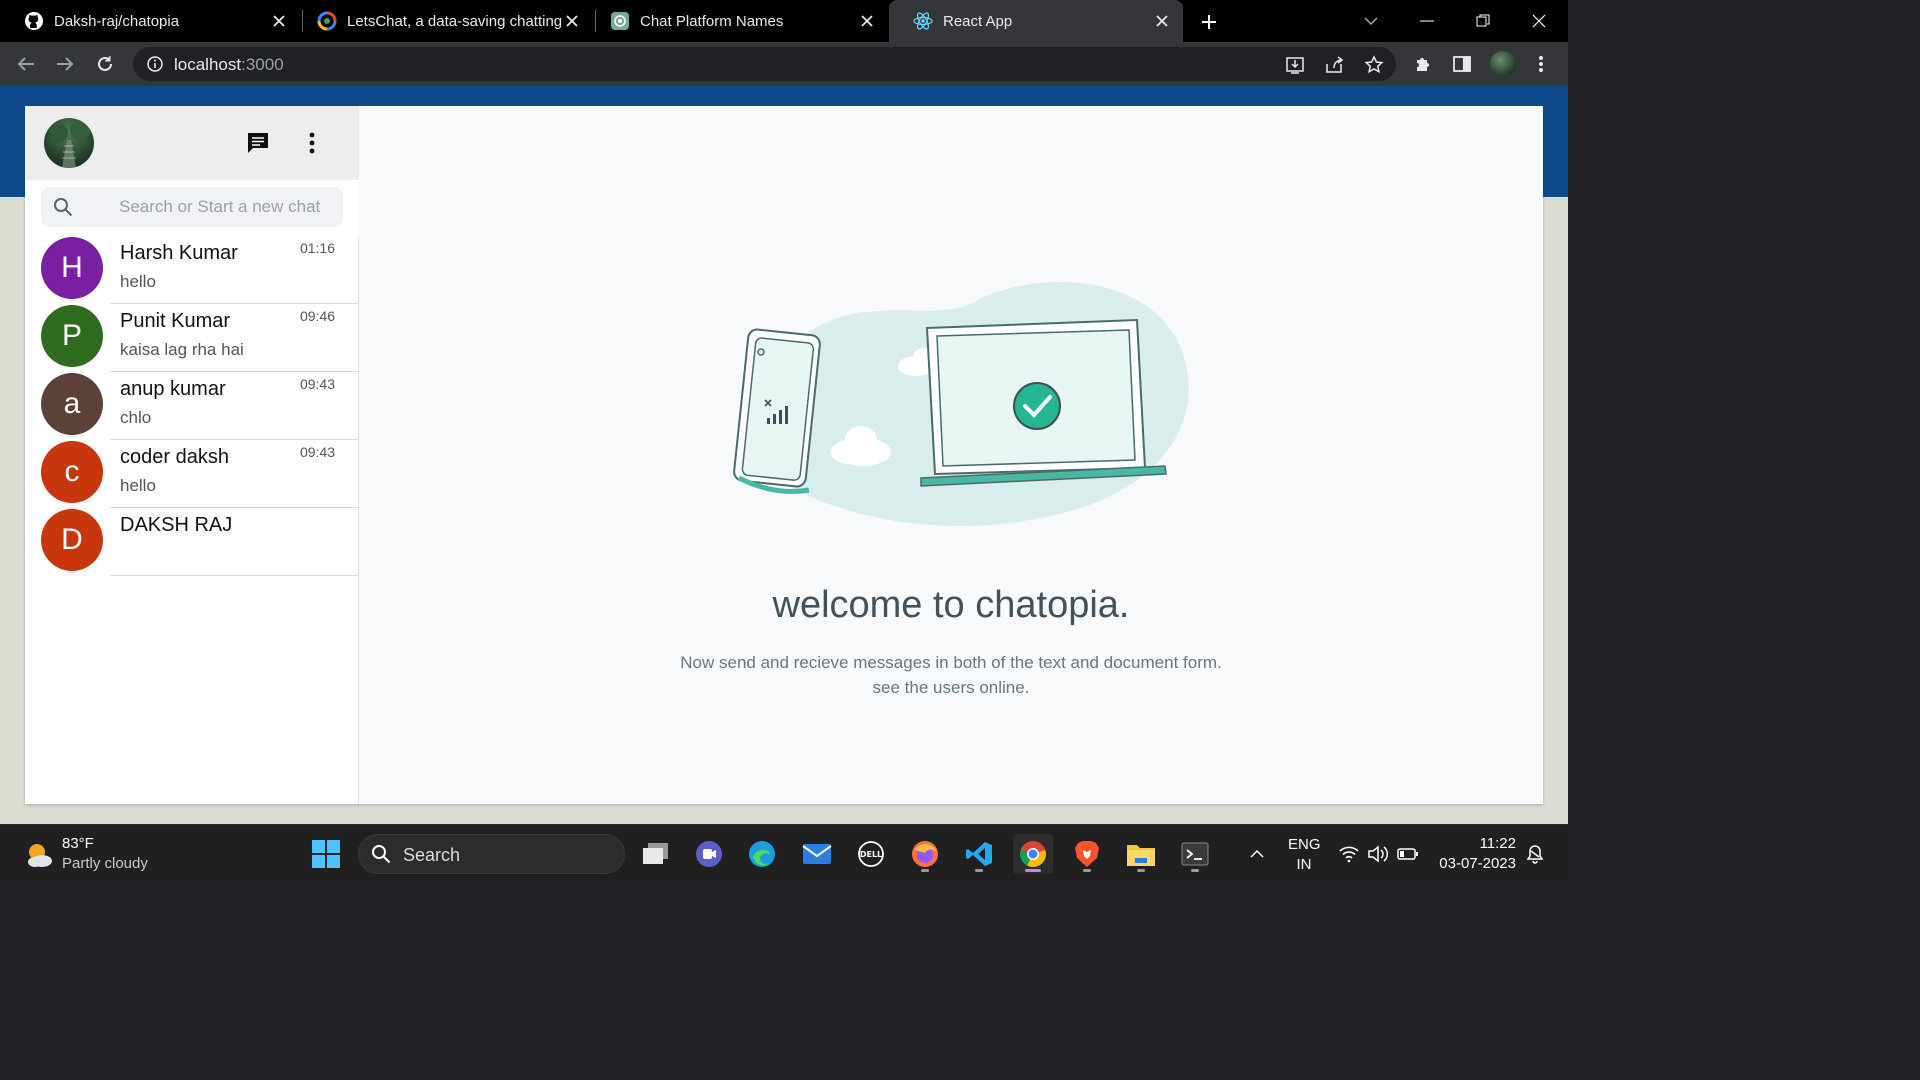 The image size is (1920, 1080). What do you see at coordinates (817, 854) in the screenshot?
I see `mail-button` at bounding box center [817, 854].